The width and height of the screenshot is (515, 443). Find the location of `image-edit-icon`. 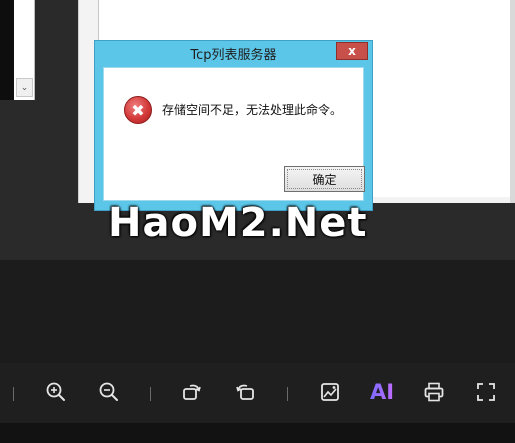

image-edit-icon is located at coordinates (330, 392).